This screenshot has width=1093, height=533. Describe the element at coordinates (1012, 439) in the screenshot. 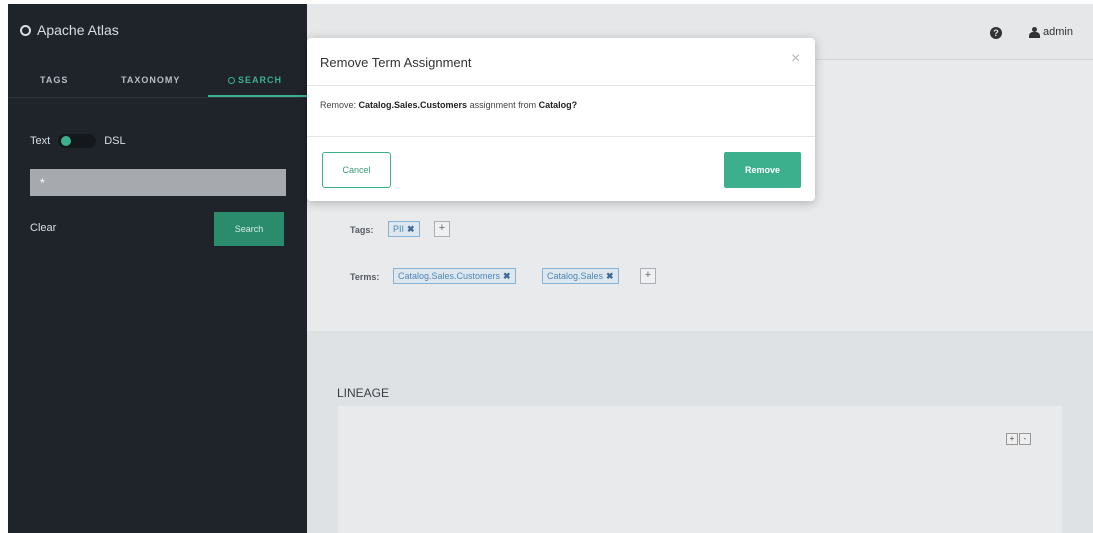

I see `zoom-in-button: +` at that location.